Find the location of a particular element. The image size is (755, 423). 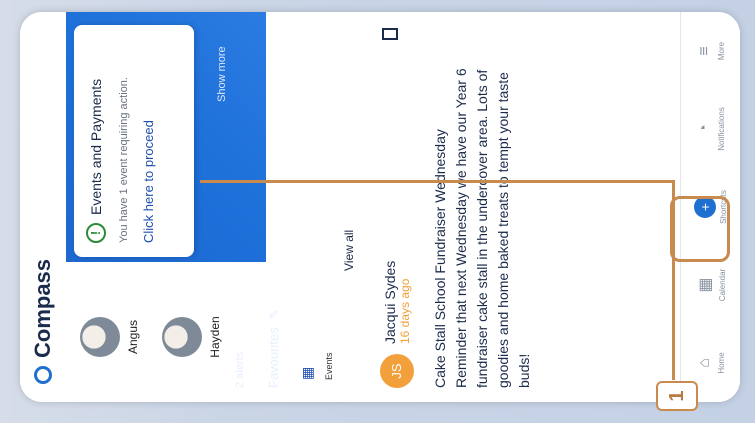

news-header: Latest news View all Saved is located at coordinates (349, 207).